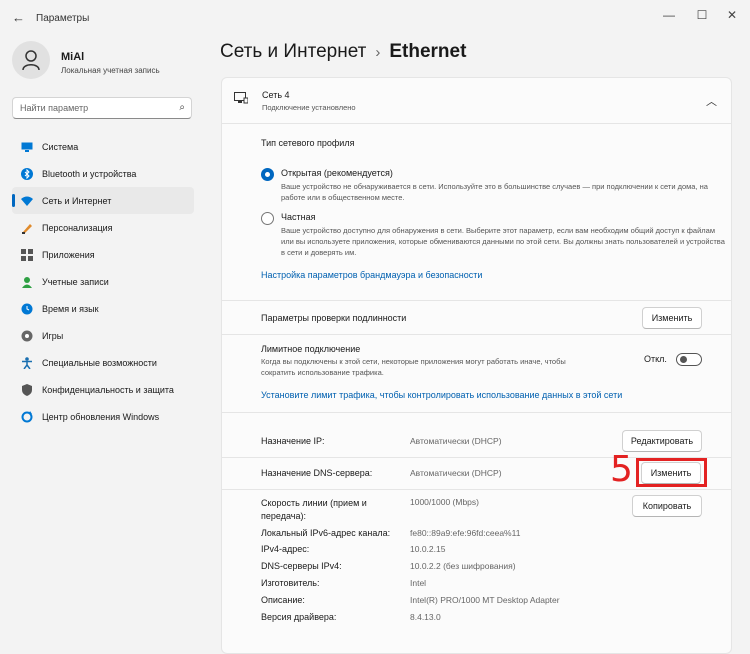 The height and width of the screenshot is (654, 750). What do you see at coordinates (27, 336) in the screenshot?
I see `gamepad-icon` at bounding box center [27, 336].